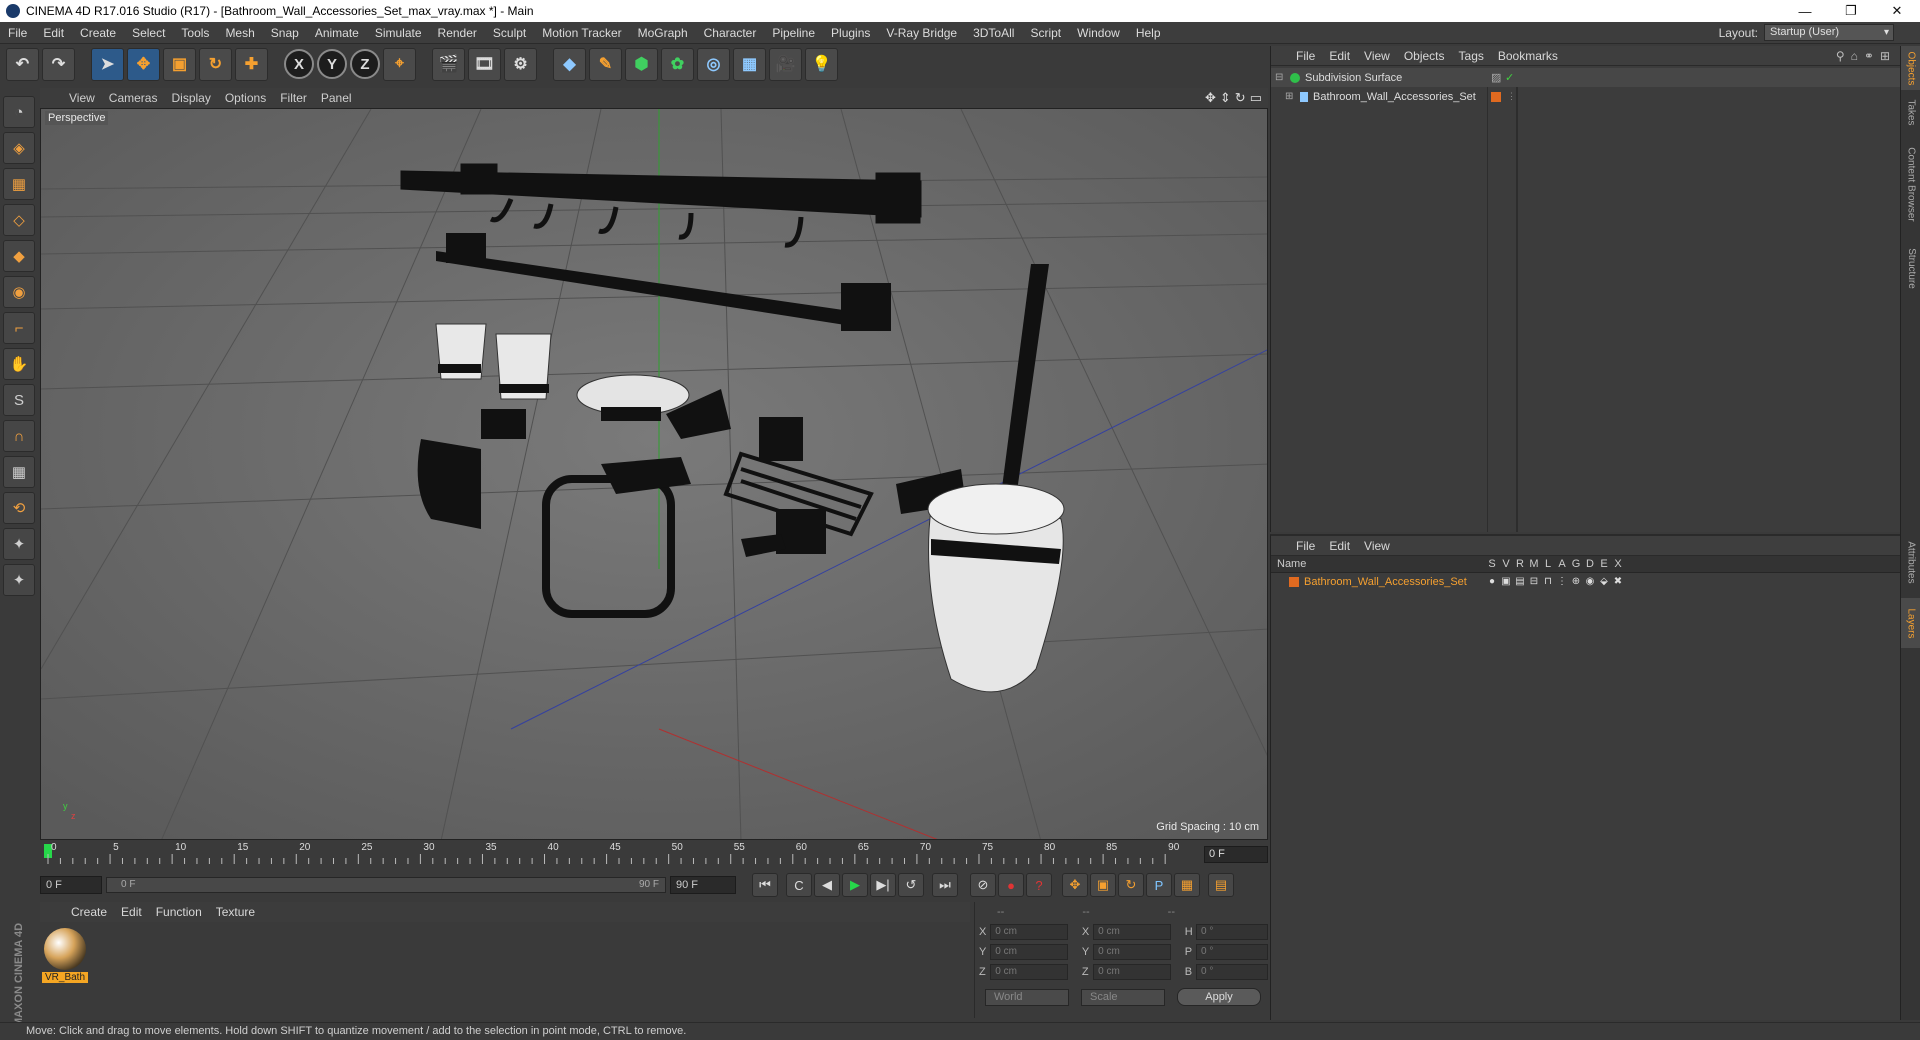 This screenshot has width=1920, height=1040. Describe the element at coordinates (1045, 33) in the screenshot. I see `menu-script: Script` at that location.